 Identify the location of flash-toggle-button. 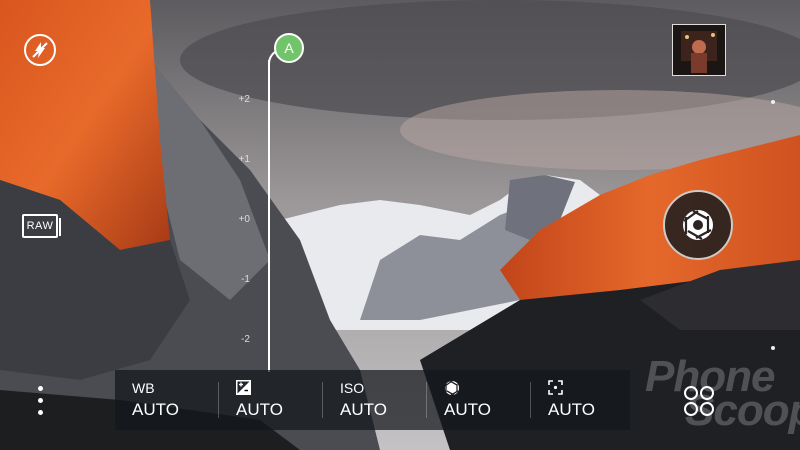
(40, 50).